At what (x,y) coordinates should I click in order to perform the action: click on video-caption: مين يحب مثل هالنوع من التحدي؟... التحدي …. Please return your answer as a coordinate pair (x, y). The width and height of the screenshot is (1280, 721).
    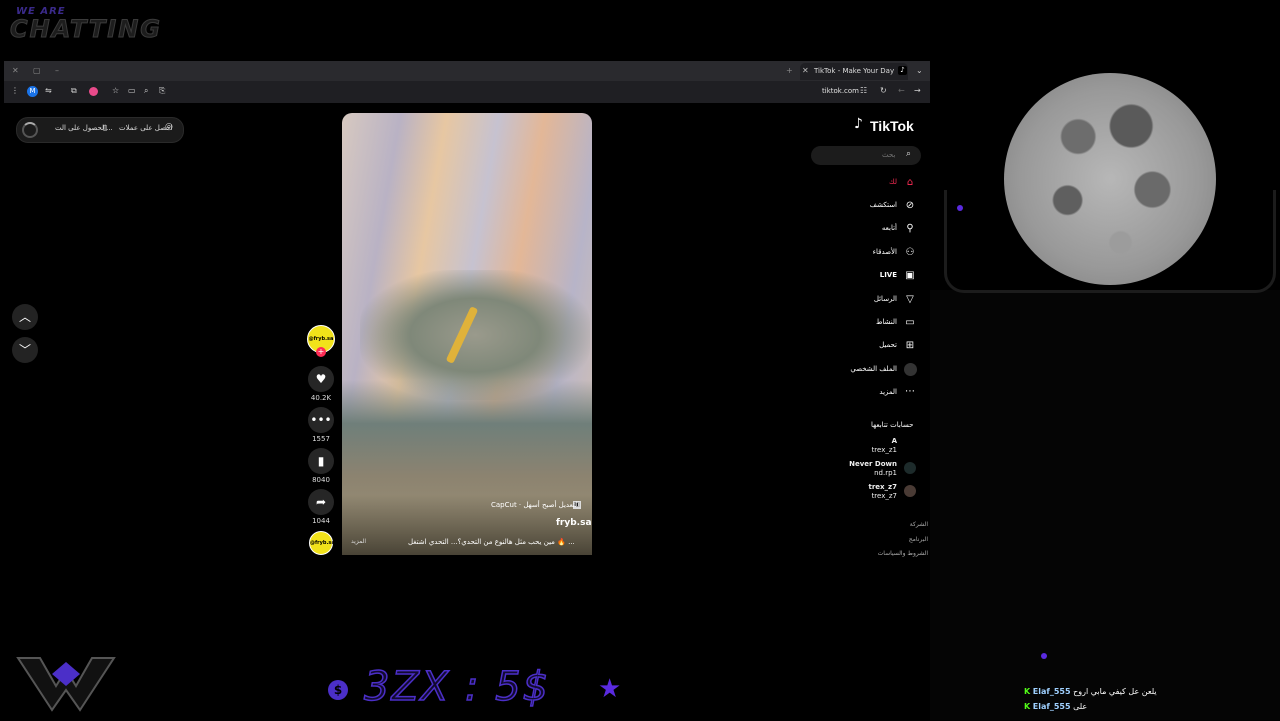
    Looking at the image, I should click on (491, 542).